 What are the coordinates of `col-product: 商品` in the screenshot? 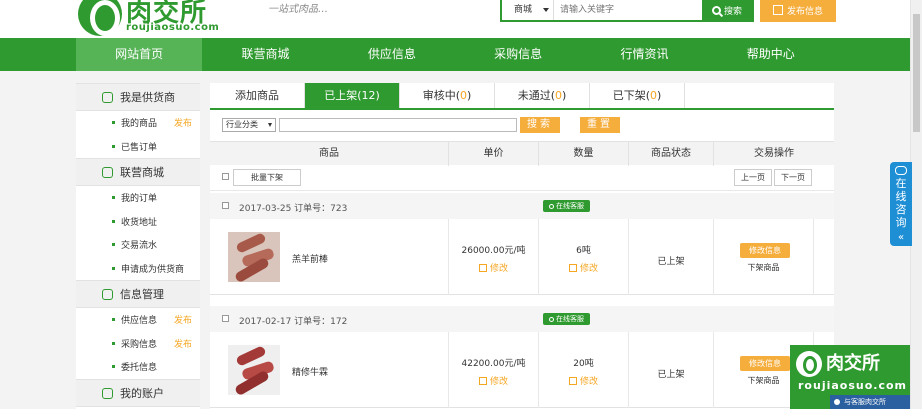 It's located at (329, 154).